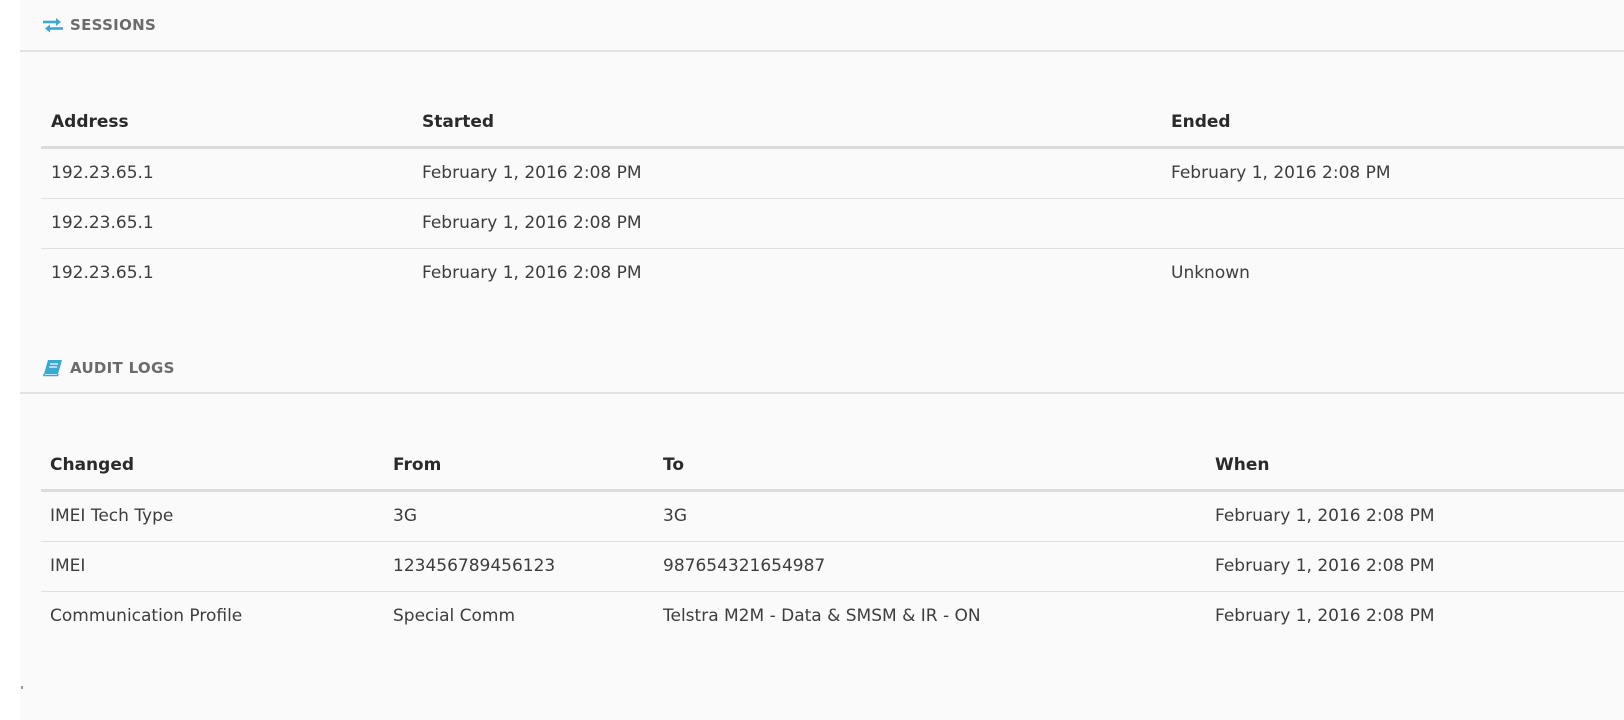 The width and height of the screenshot is (1624, 720). What do you see at coordinates (92, 465) in the screenshot?
I see `column-header-changed: Changed` at bounding box center [92, 465].